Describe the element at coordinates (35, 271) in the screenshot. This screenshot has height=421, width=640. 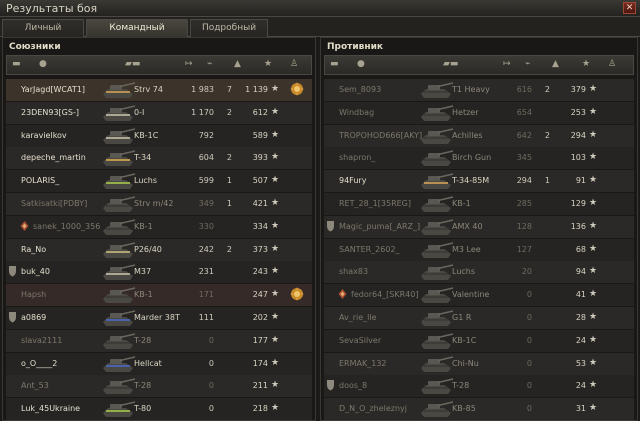
I see `player-name: buk_40` at that location.